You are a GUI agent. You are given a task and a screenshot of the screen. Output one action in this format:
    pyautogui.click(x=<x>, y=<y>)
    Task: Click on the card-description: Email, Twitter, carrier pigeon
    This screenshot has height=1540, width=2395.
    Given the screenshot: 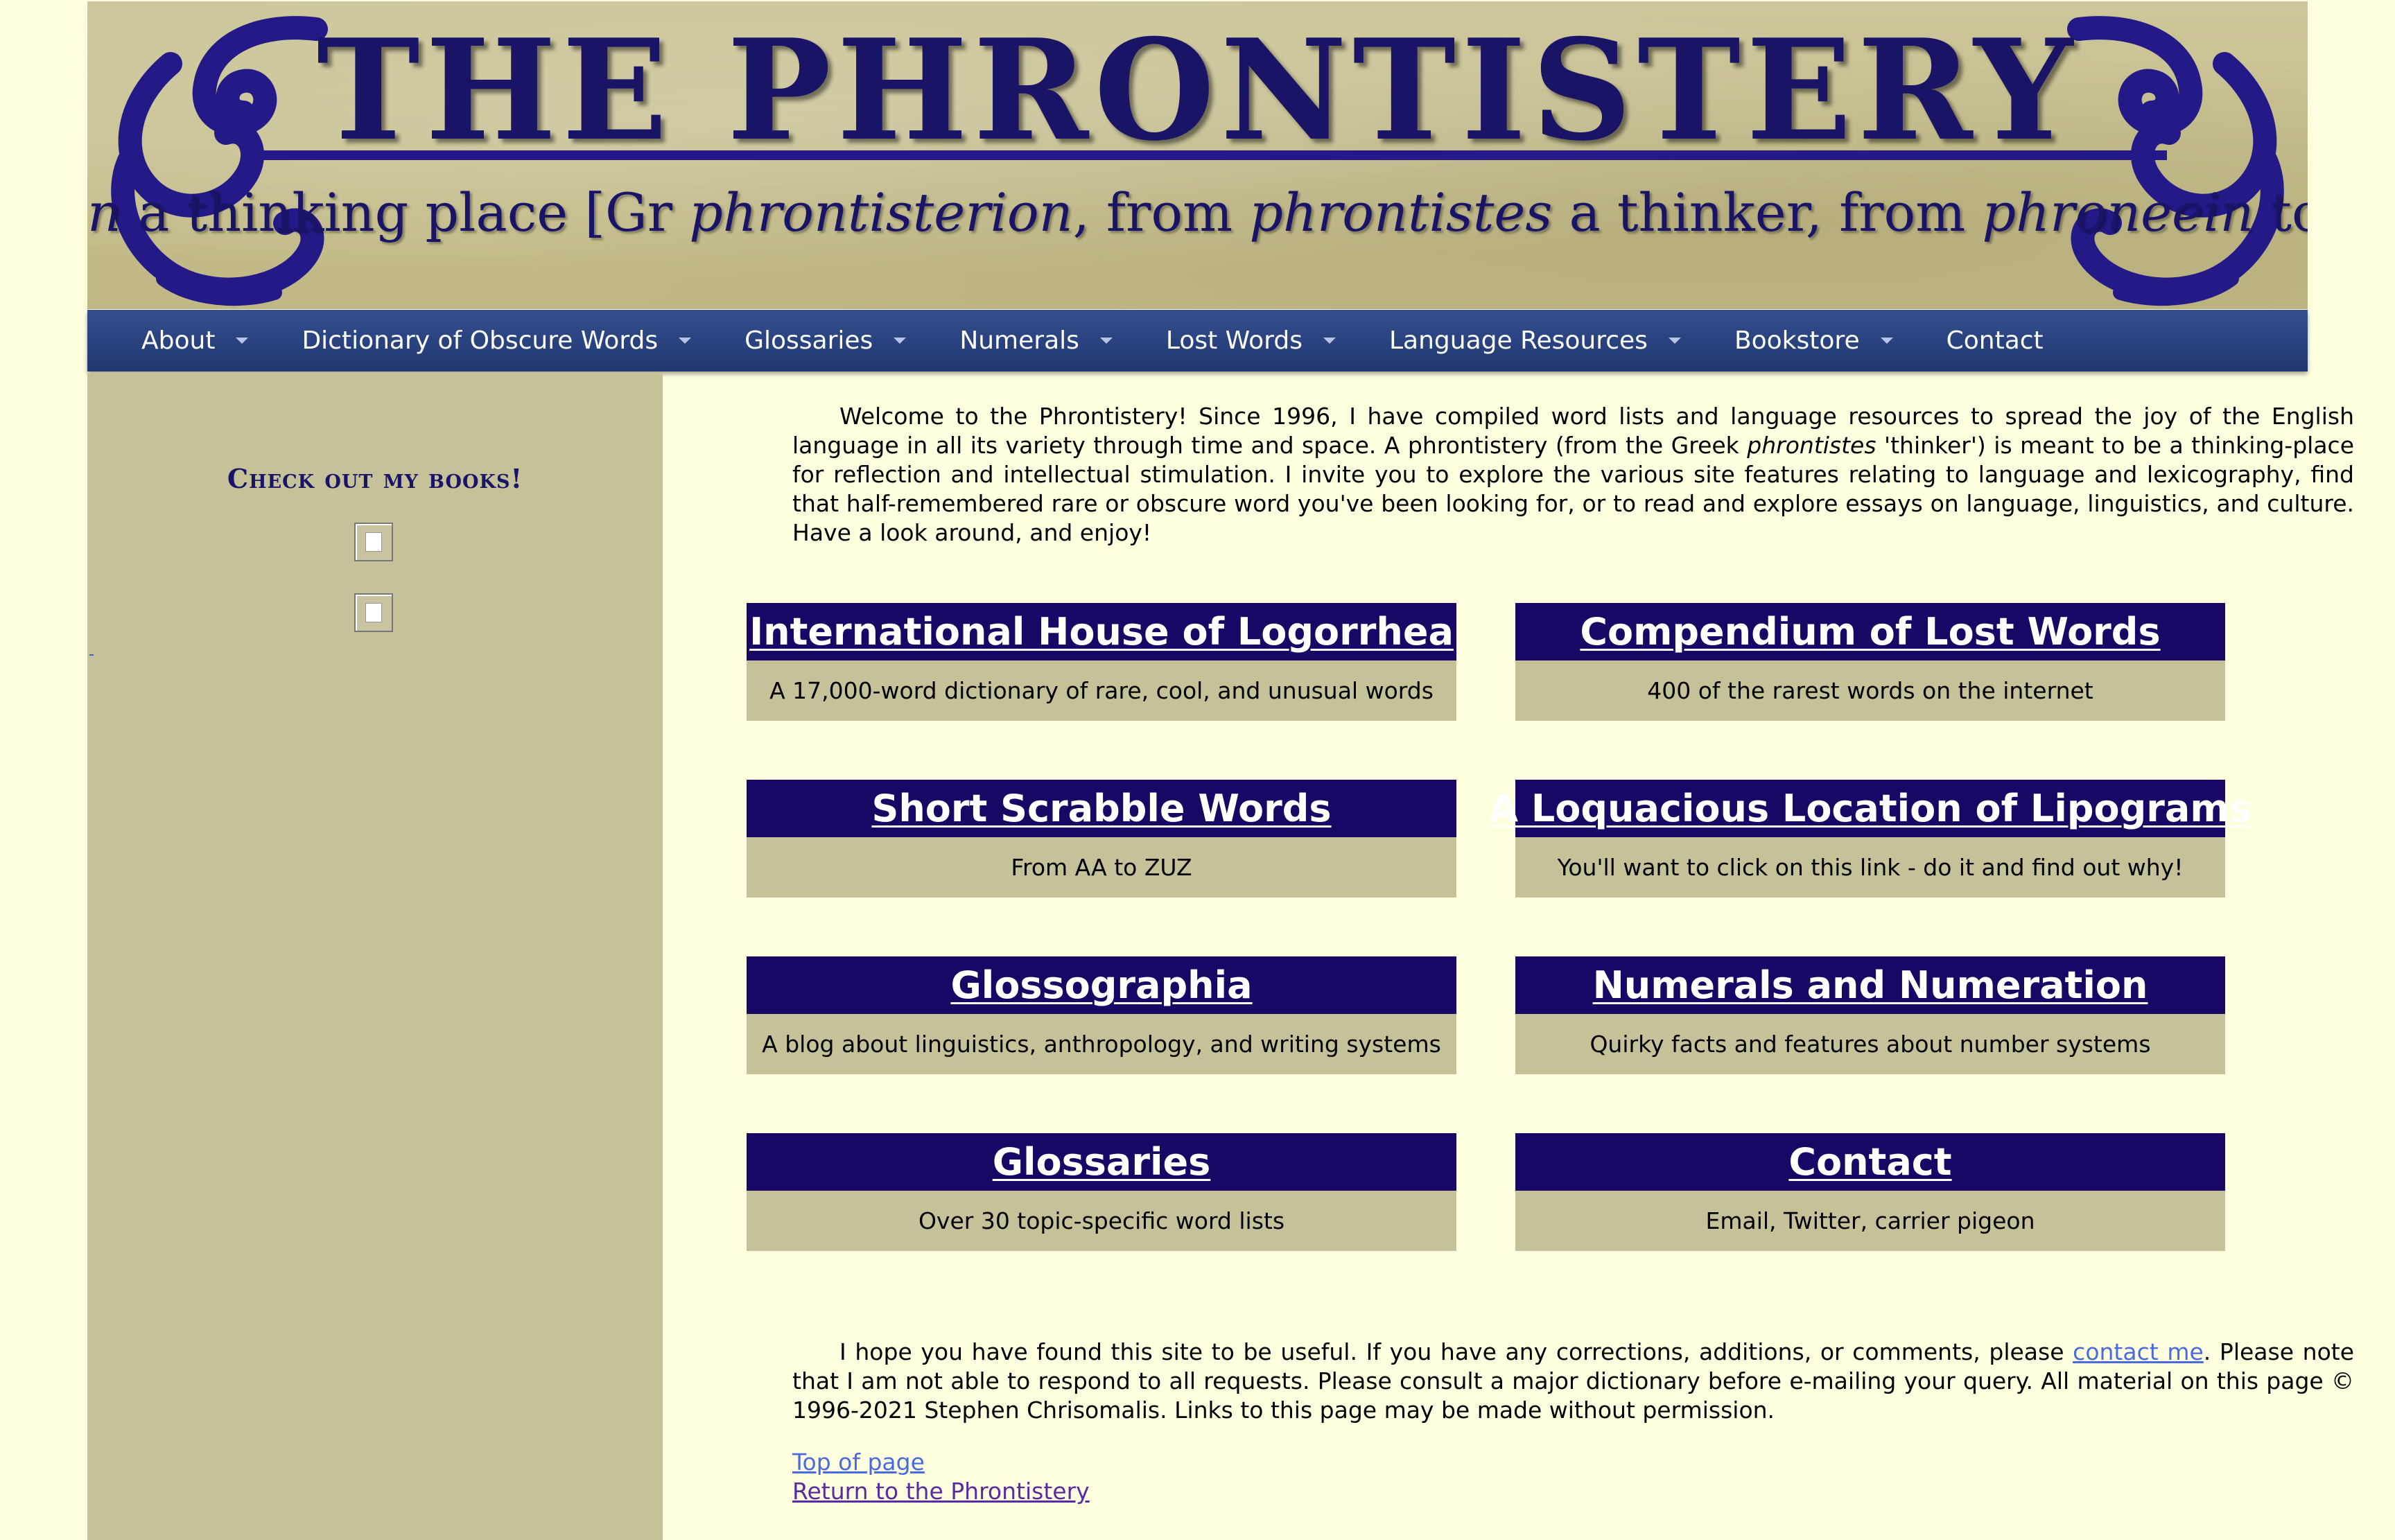 What is the action you would take?
    pyautogui.click(x=1870, y=1221)
    